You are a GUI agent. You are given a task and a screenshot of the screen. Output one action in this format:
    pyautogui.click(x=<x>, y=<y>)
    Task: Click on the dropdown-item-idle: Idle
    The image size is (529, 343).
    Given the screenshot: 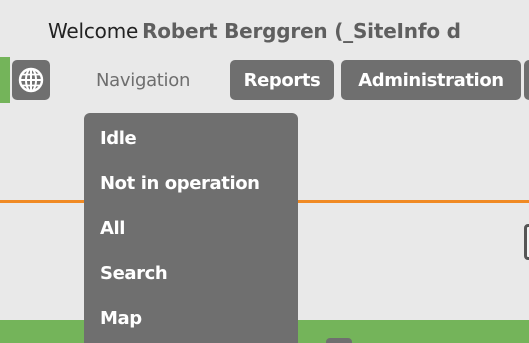 What is the action you would take?
    pyautogui.click(x=118, y=138)
    